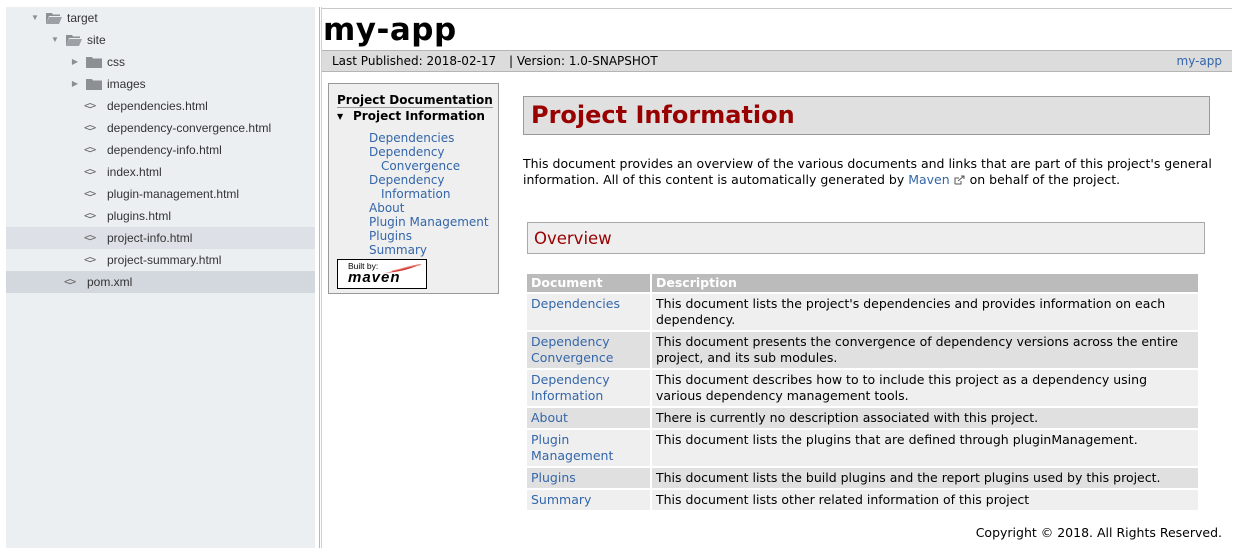 This screenshot has height=555, width=1237. I want to click on tree-item-label: dependencies.html, so click(157, 106).